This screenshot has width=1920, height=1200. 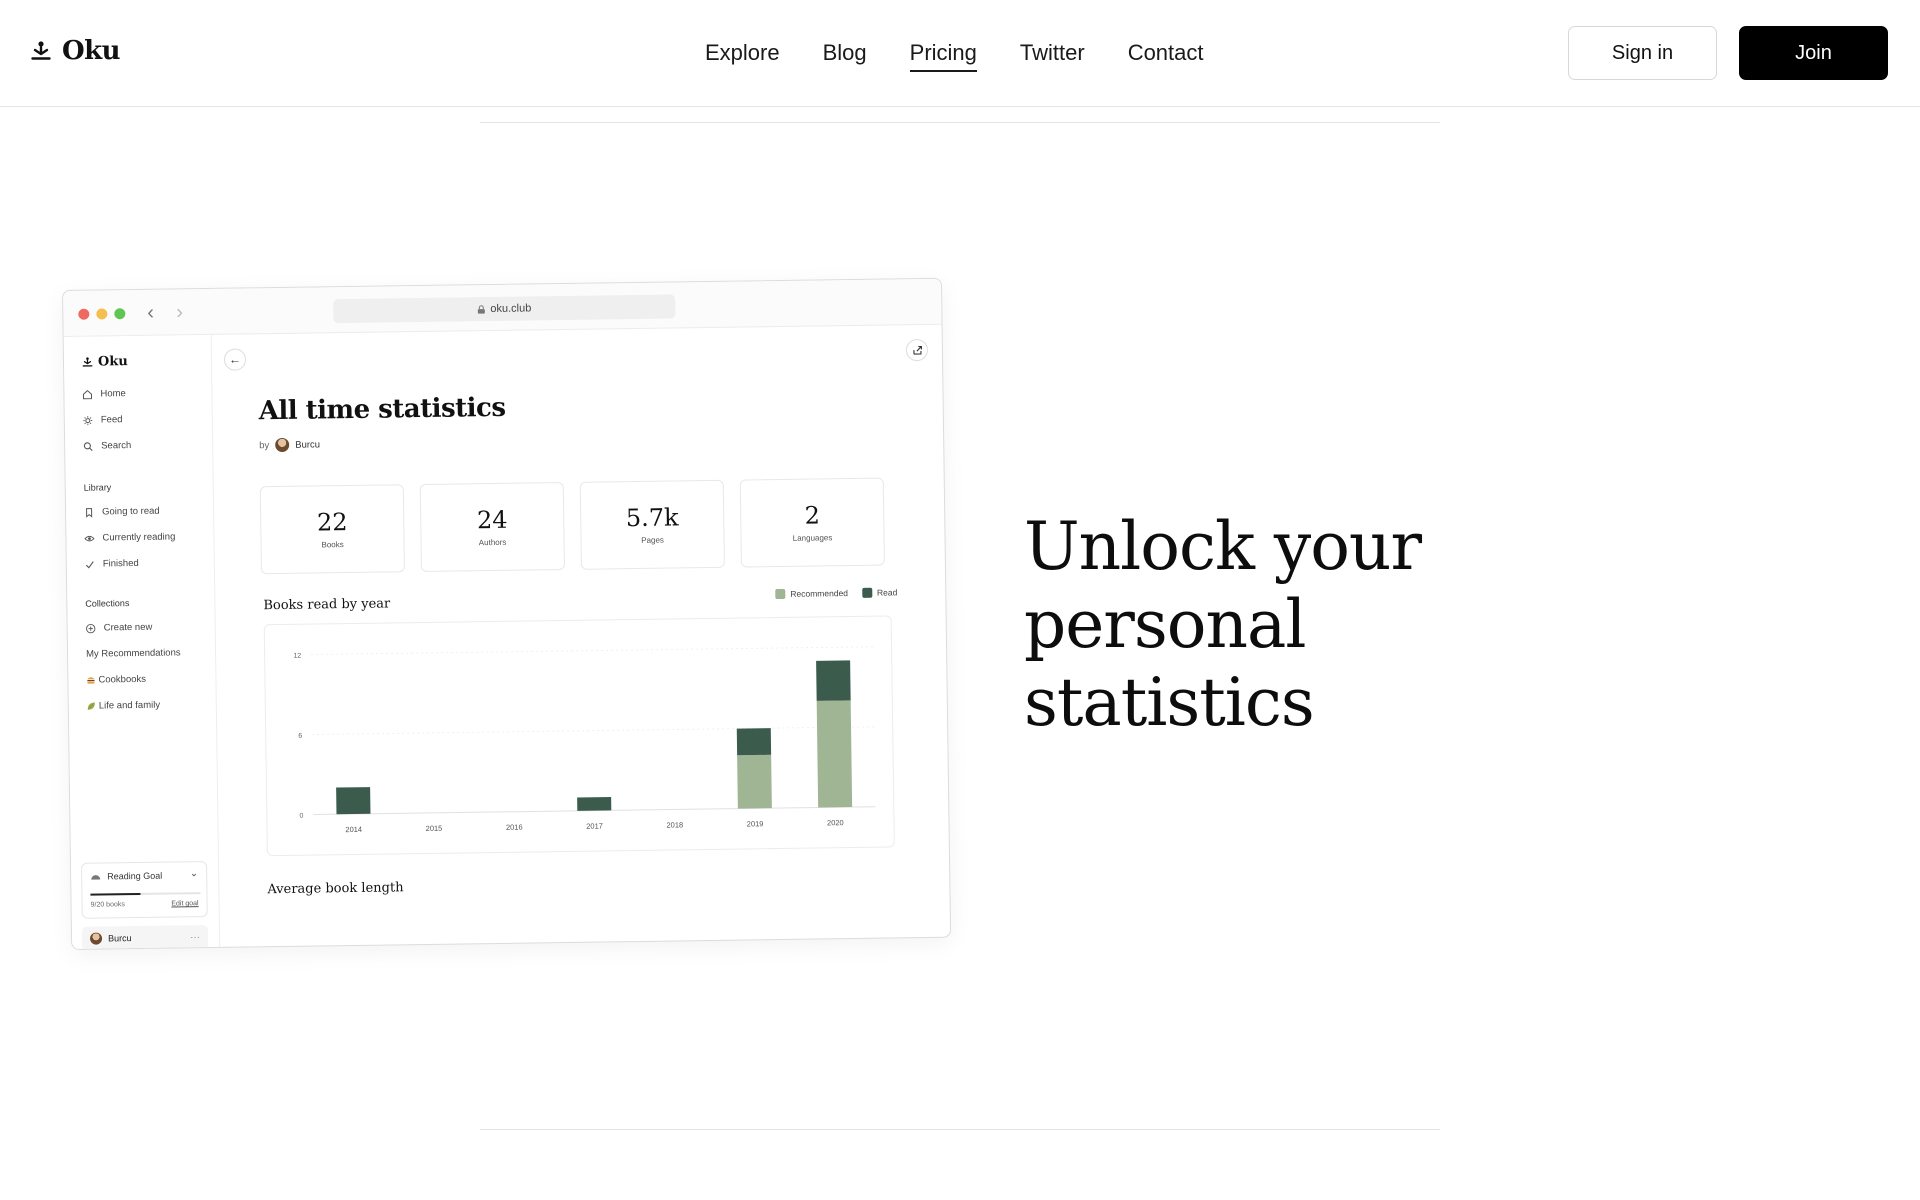 I want to click on eye-icon, so click(x=89, y=538).